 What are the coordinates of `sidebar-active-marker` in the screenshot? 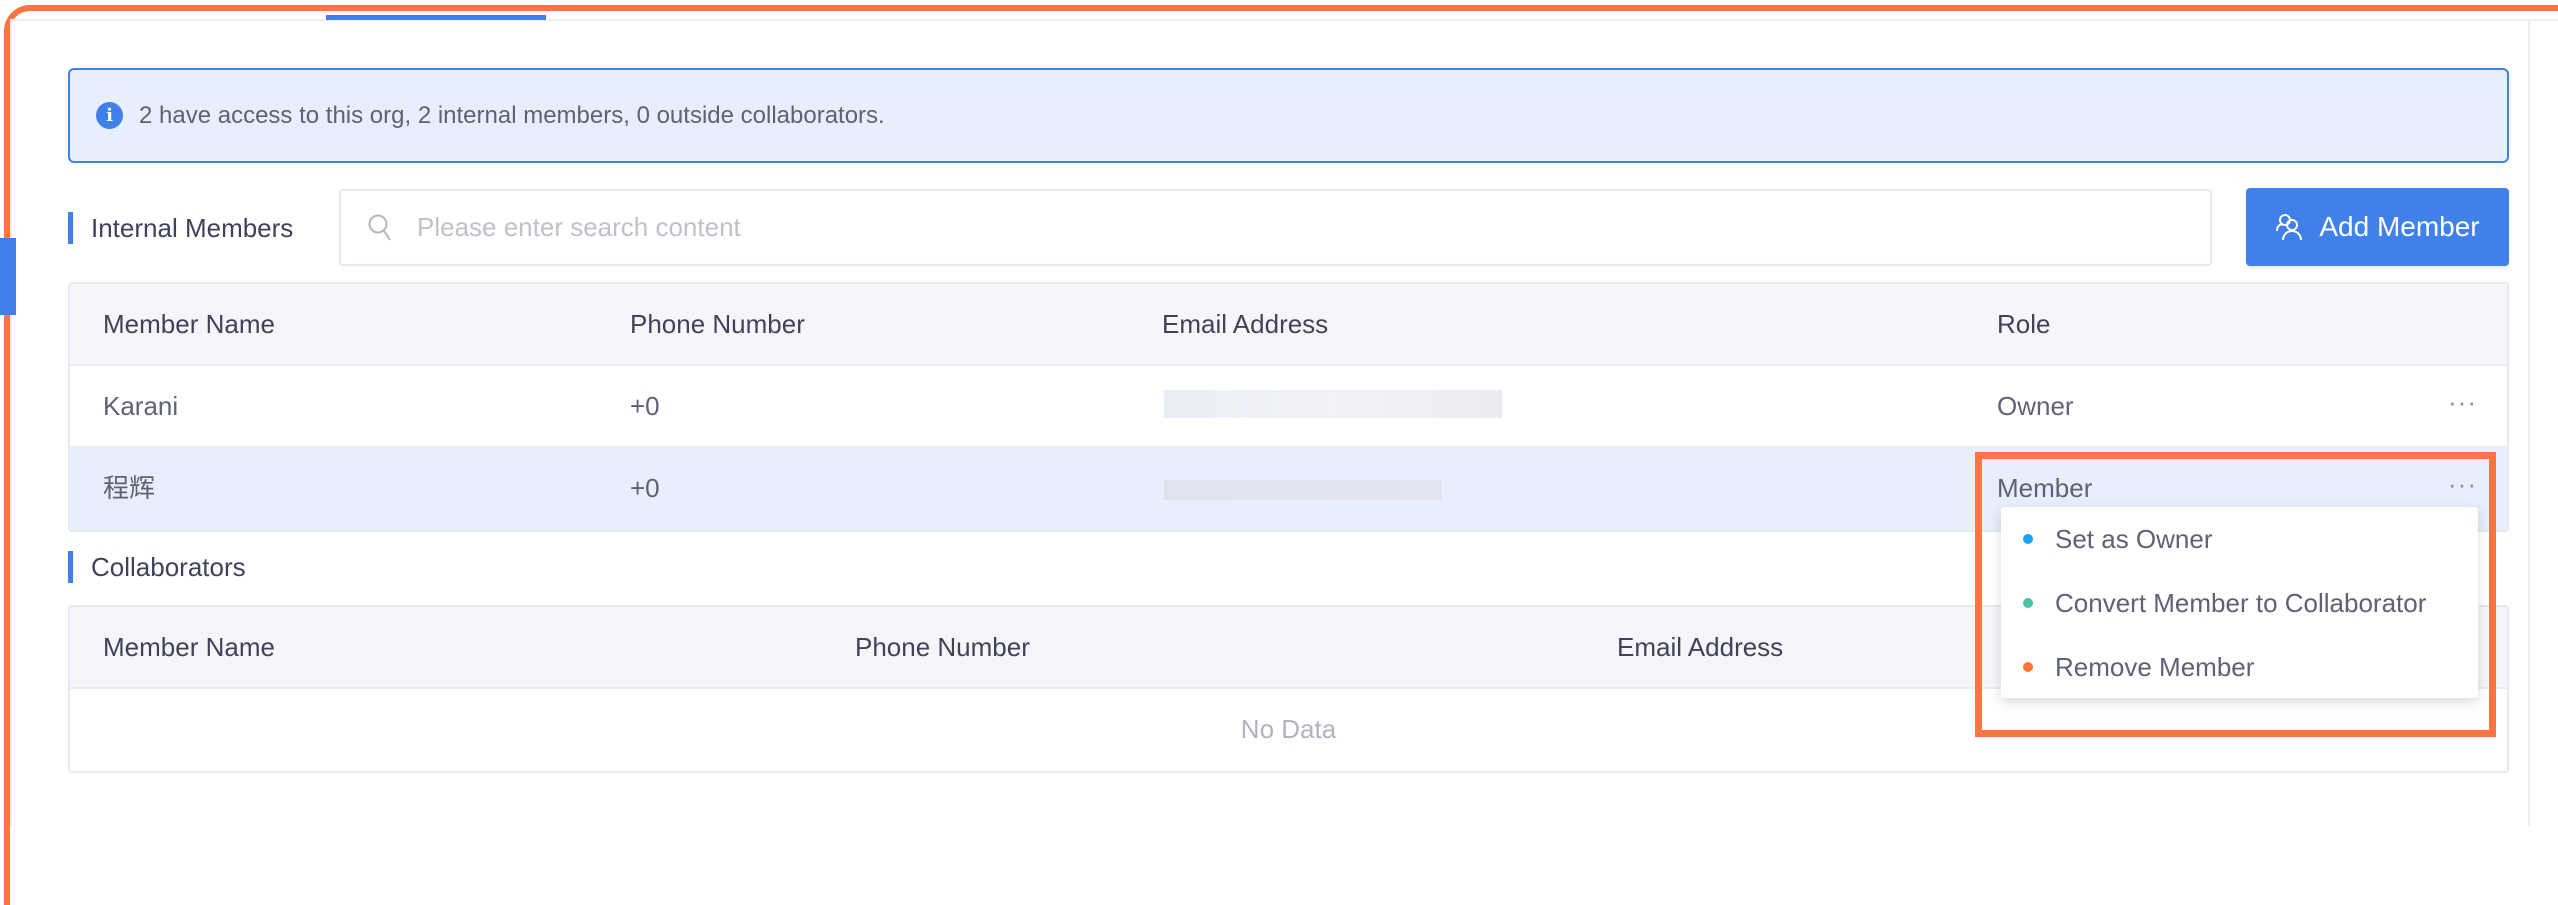 It's located at (8, 276).